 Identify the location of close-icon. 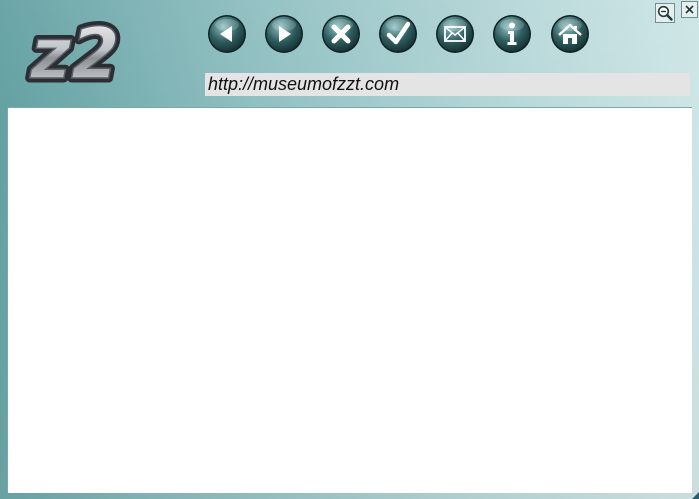
(689, 9).